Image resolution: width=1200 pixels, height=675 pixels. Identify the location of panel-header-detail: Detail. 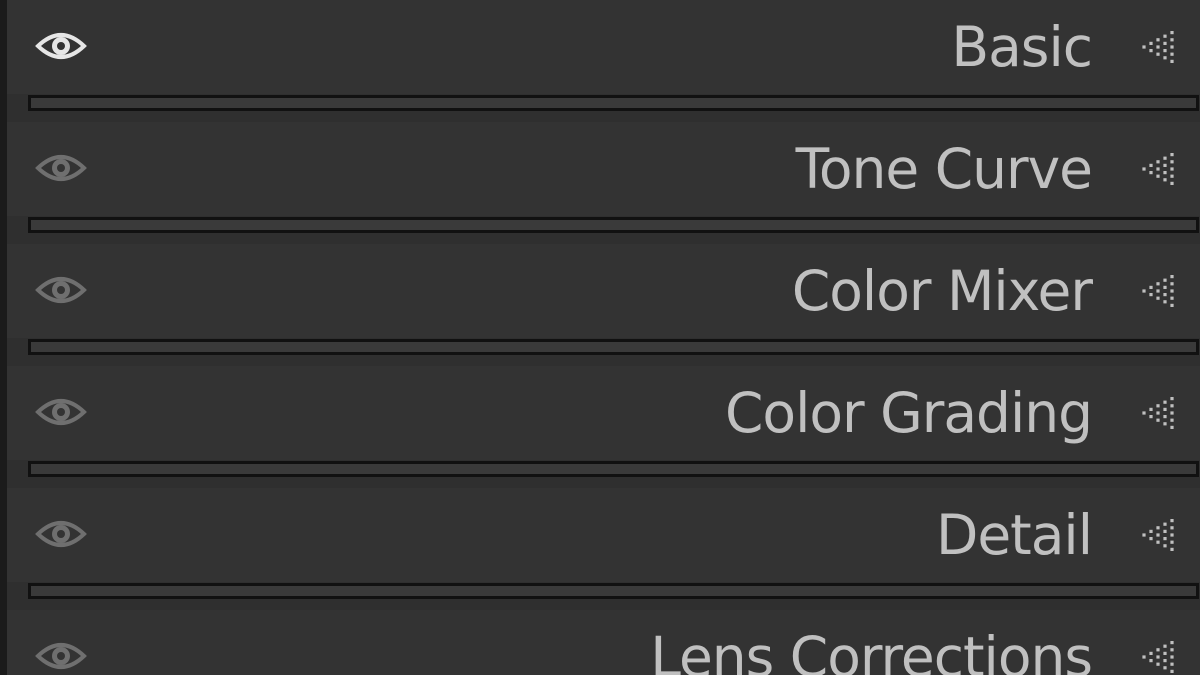
(603, 535).